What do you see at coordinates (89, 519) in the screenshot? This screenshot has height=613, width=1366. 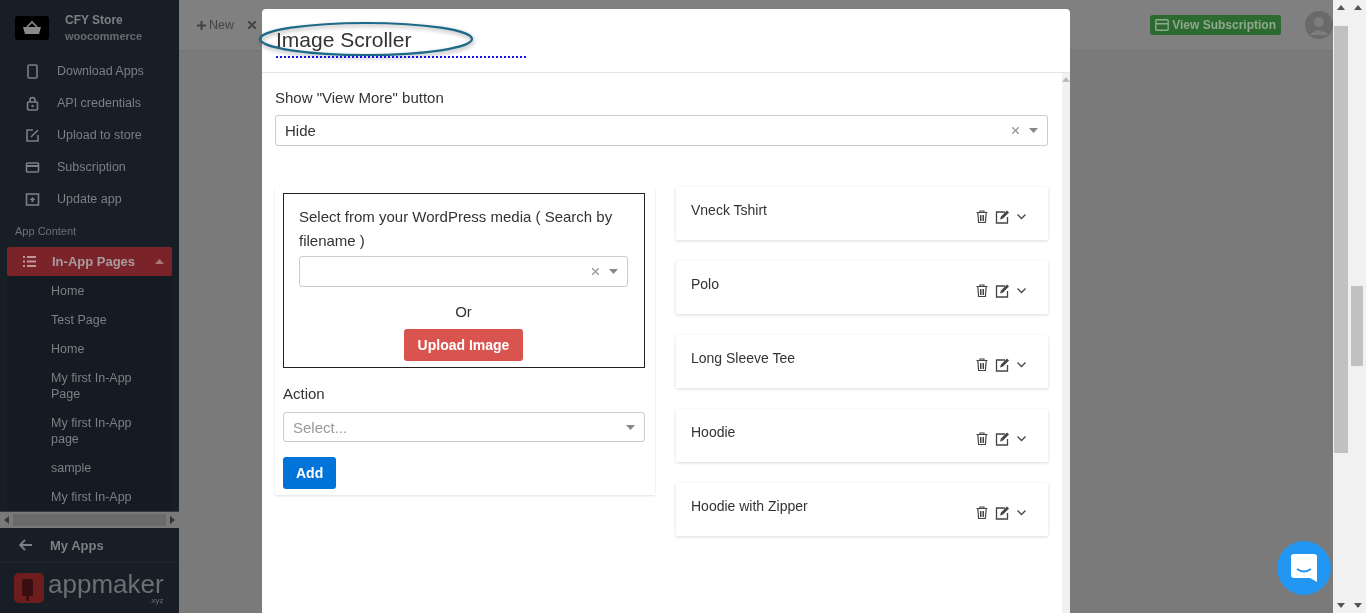 I see `horizontal-scrollbar` at bounding box center [89, 519].